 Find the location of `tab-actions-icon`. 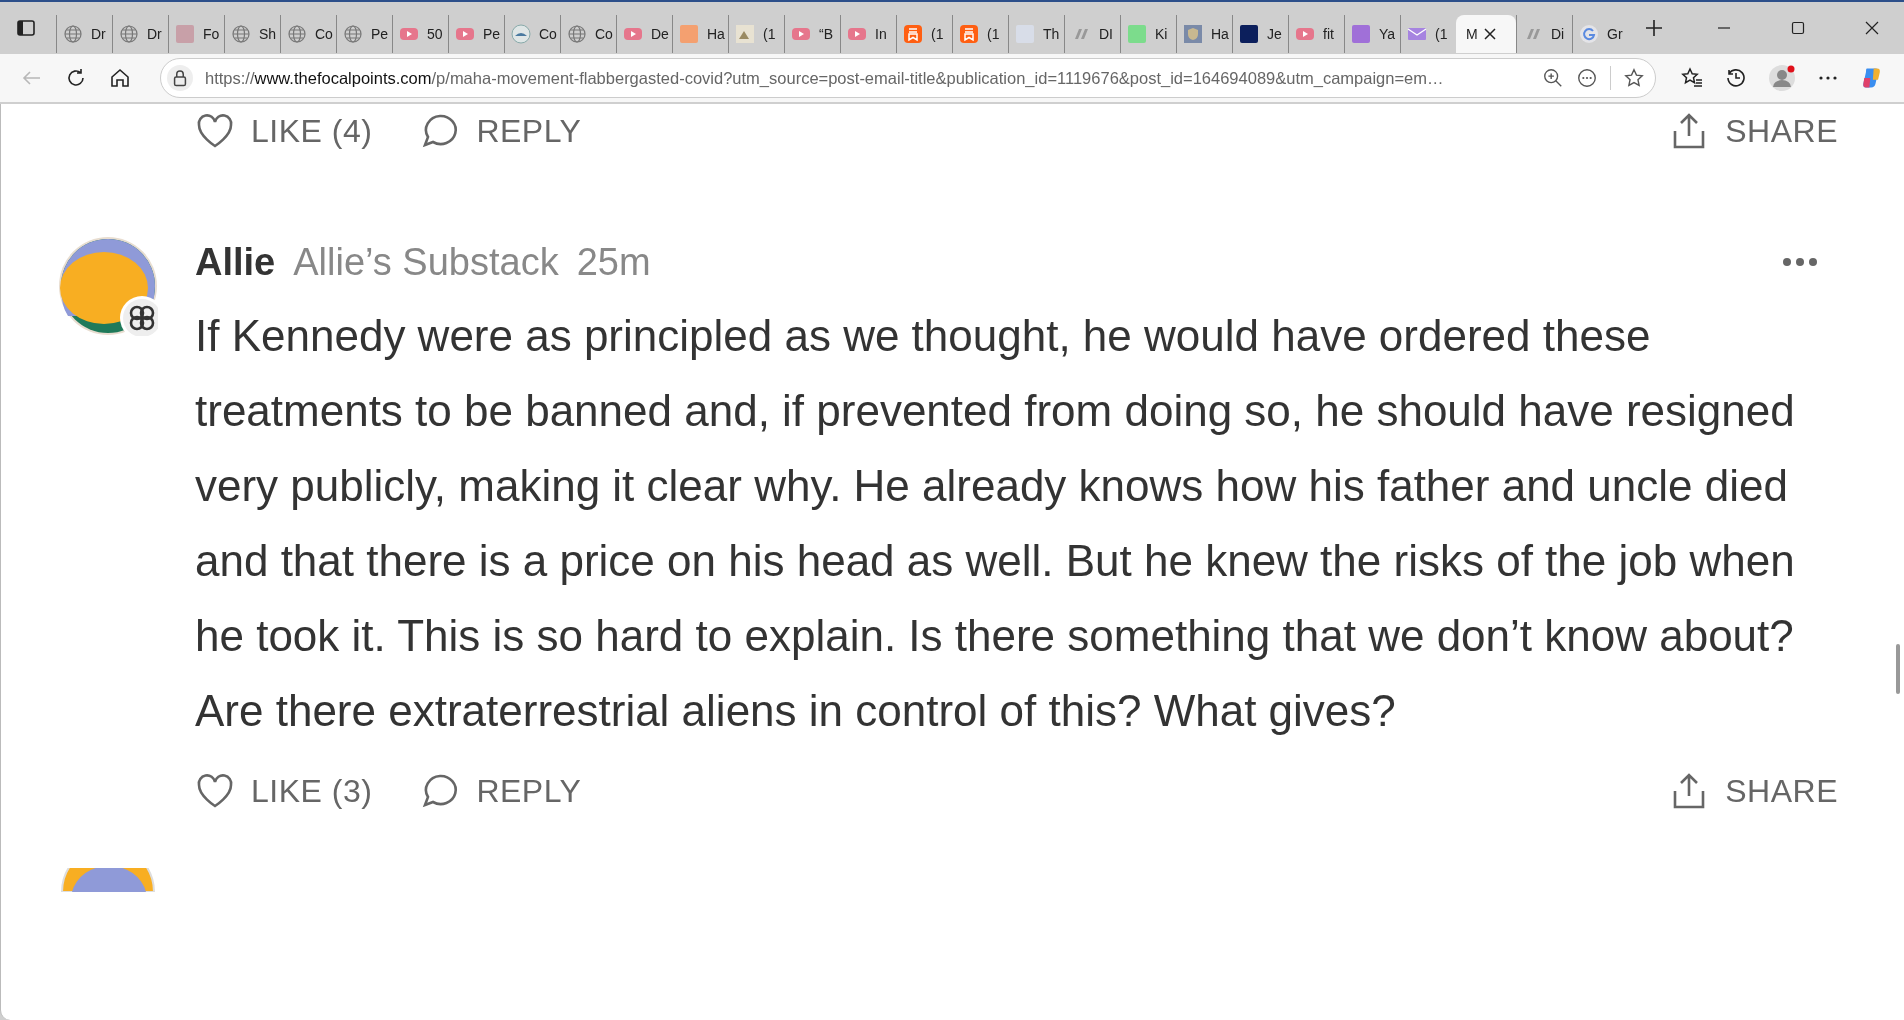

tab-actions-icon is located at coordinates (26, 28).